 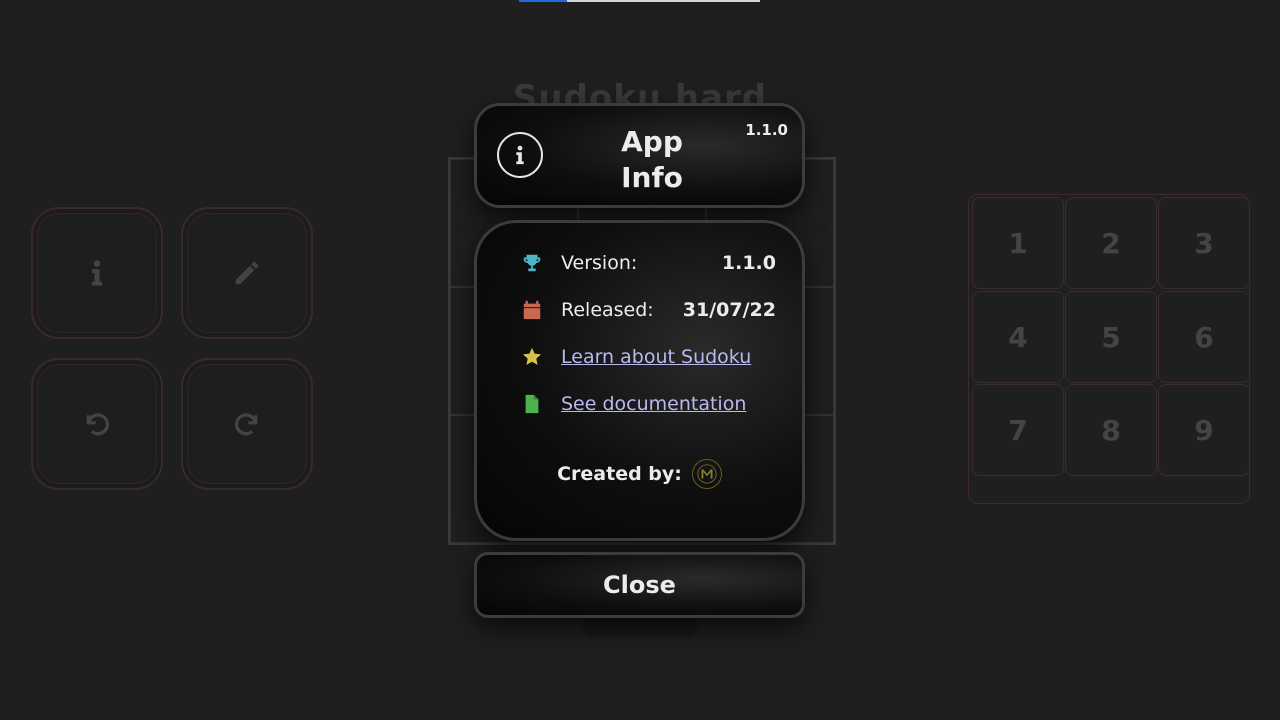 What do you see at coordinates (532, 263) in the screenshot?
I see `trophy-icon` at bounding box center [532, 263].